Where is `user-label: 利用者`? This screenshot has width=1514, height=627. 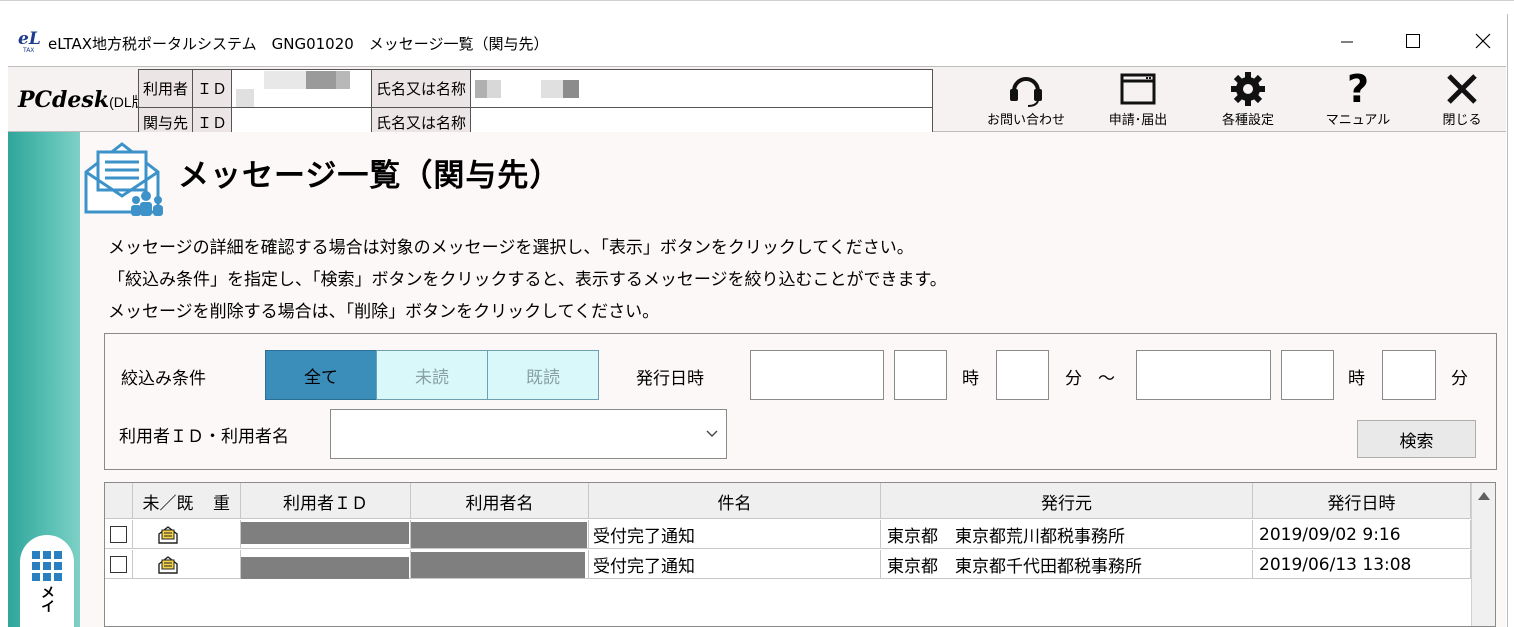
user-label: 利用者 is located at coordinates (165, 88).